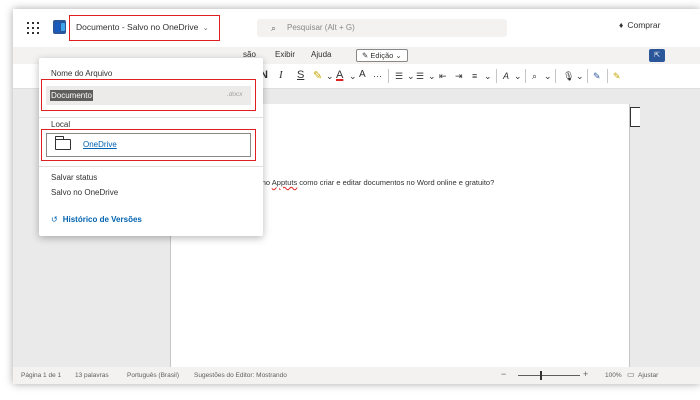 Image resolution: width=700 pixels, height=400 pixels. Describe the element at coordinates (137, 27) in the screenshot. I see `document-title: Documento - Salvo no OneDrive` at that location.